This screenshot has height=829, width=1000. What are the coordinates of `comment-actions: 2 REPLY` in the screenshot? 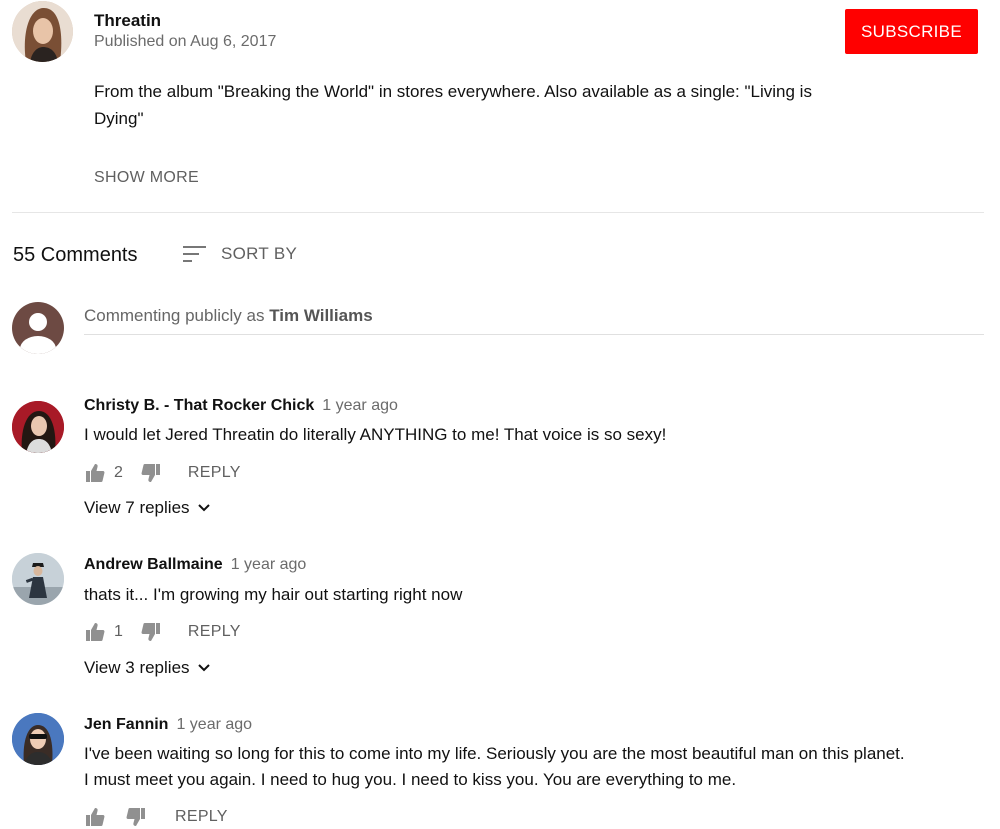 It's located at (162, 473).